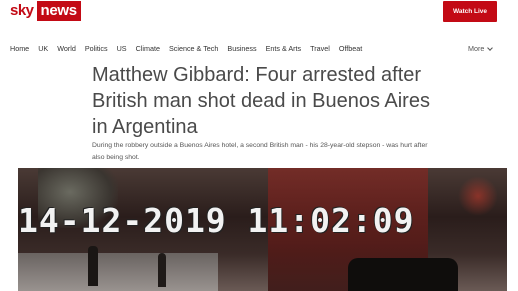 This screenshot has width=518, height=291. Describe the element at coordinates (122, 49) in the screenshot. I see `nav-item-us: US` at that location.